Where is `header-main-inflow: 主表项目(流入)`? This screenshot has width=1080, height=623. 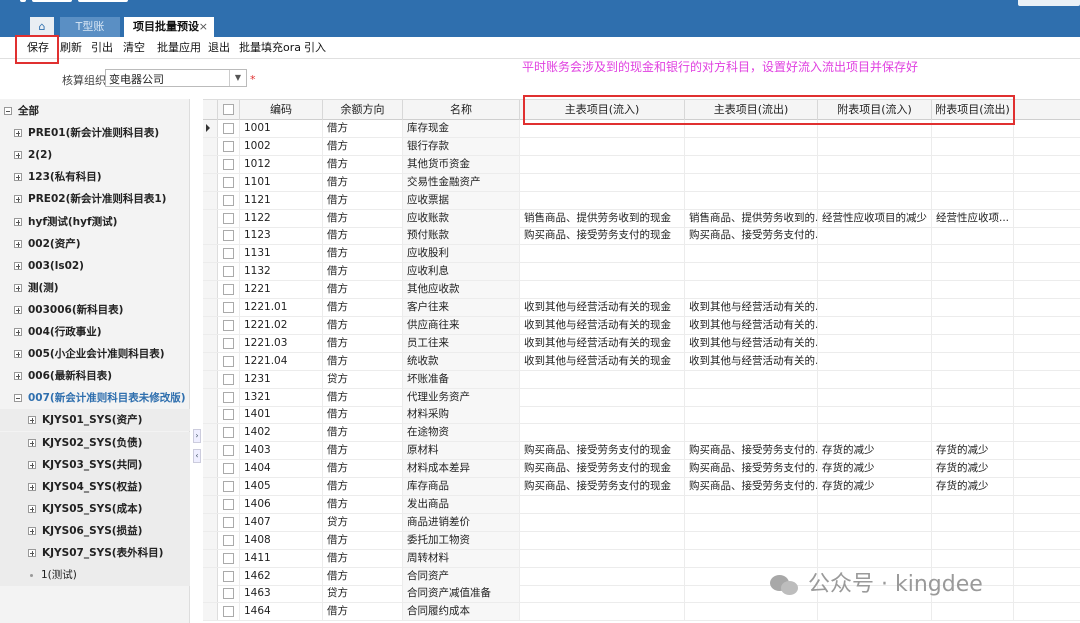
header-main-inflow: 主表项目(流入) is located at coordinates (602, 110).